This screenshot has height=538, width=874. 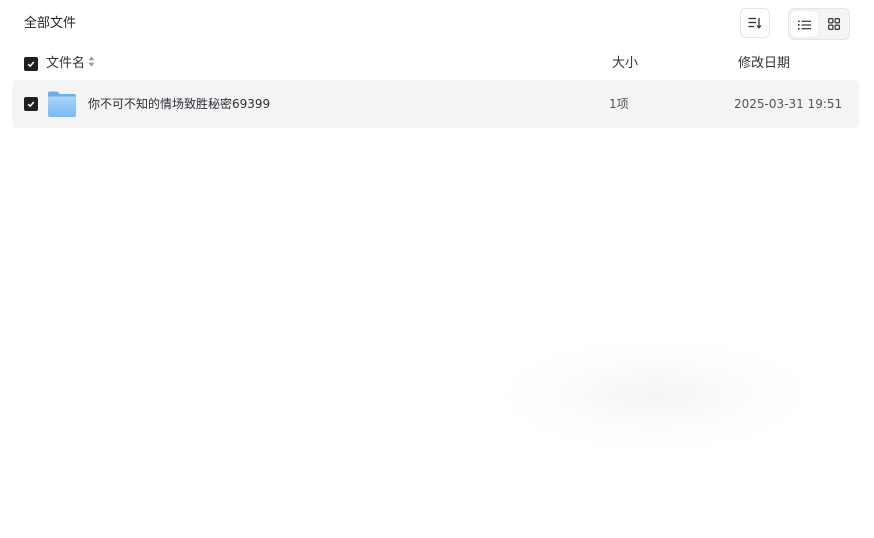 I want to click on column-header-name: 文件名, so click(x=70, y=64).